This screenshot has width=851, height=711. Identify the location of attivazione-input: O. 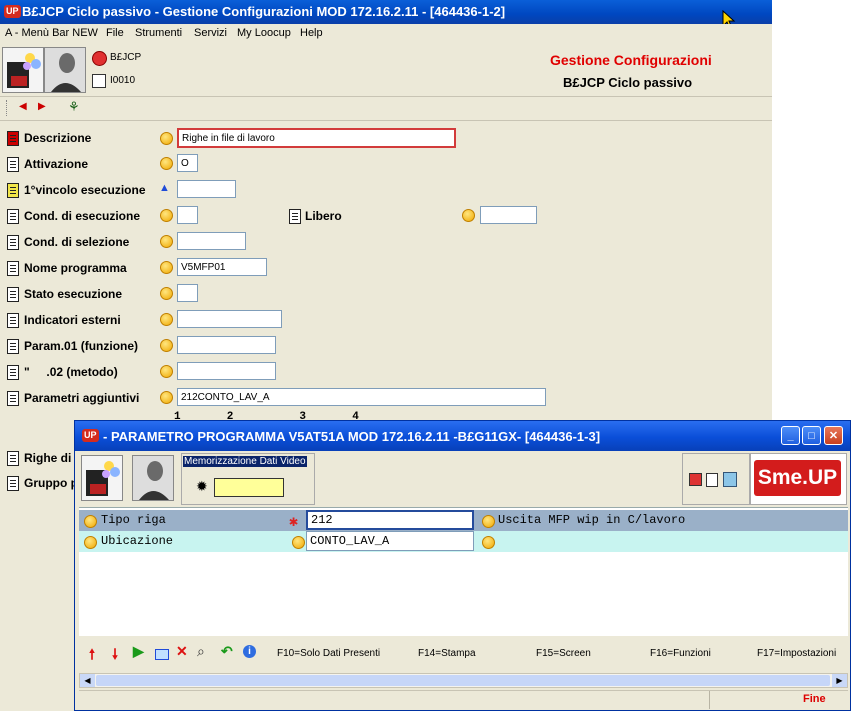
(187, 163).